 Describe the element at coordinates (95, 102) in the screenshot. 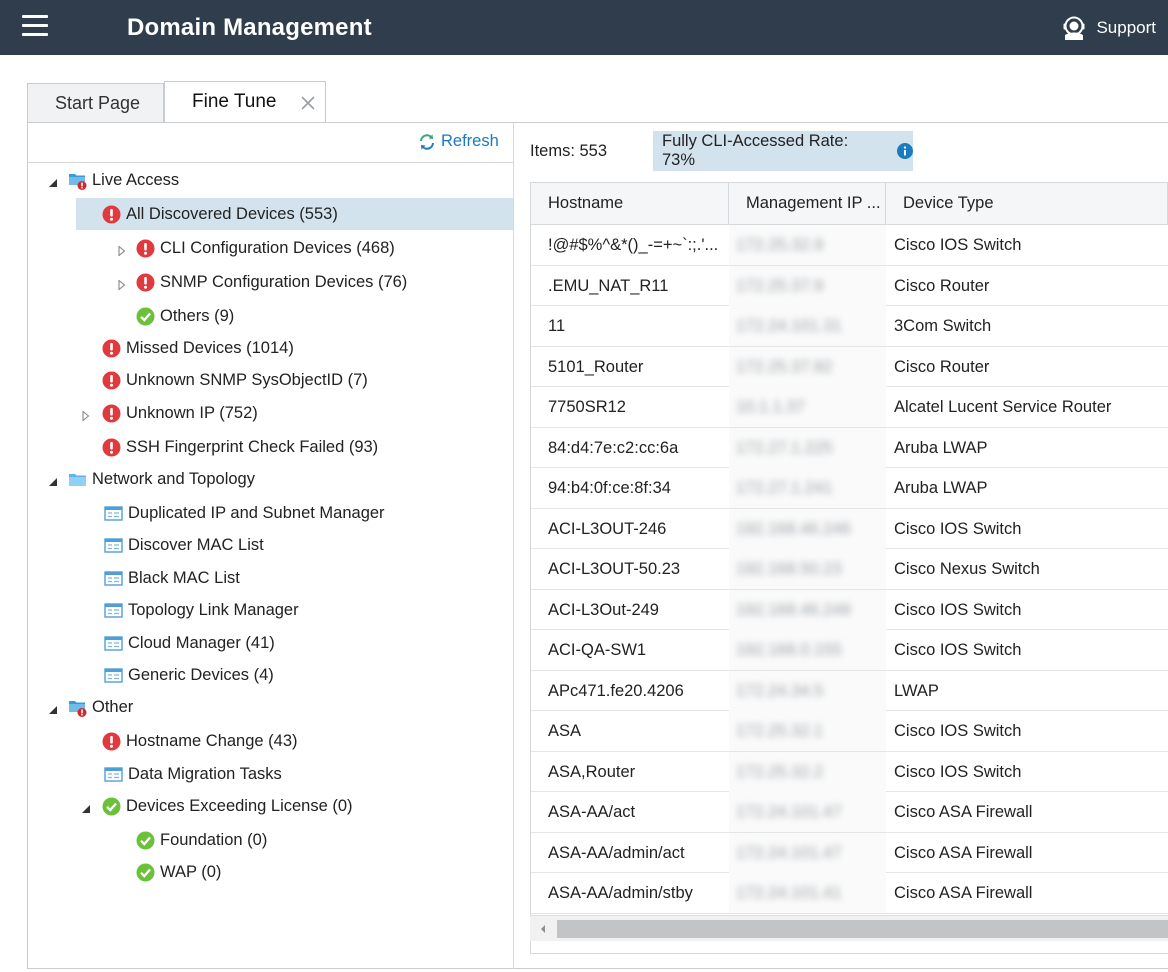

I see `tab-start-page: Start Page` at that location.